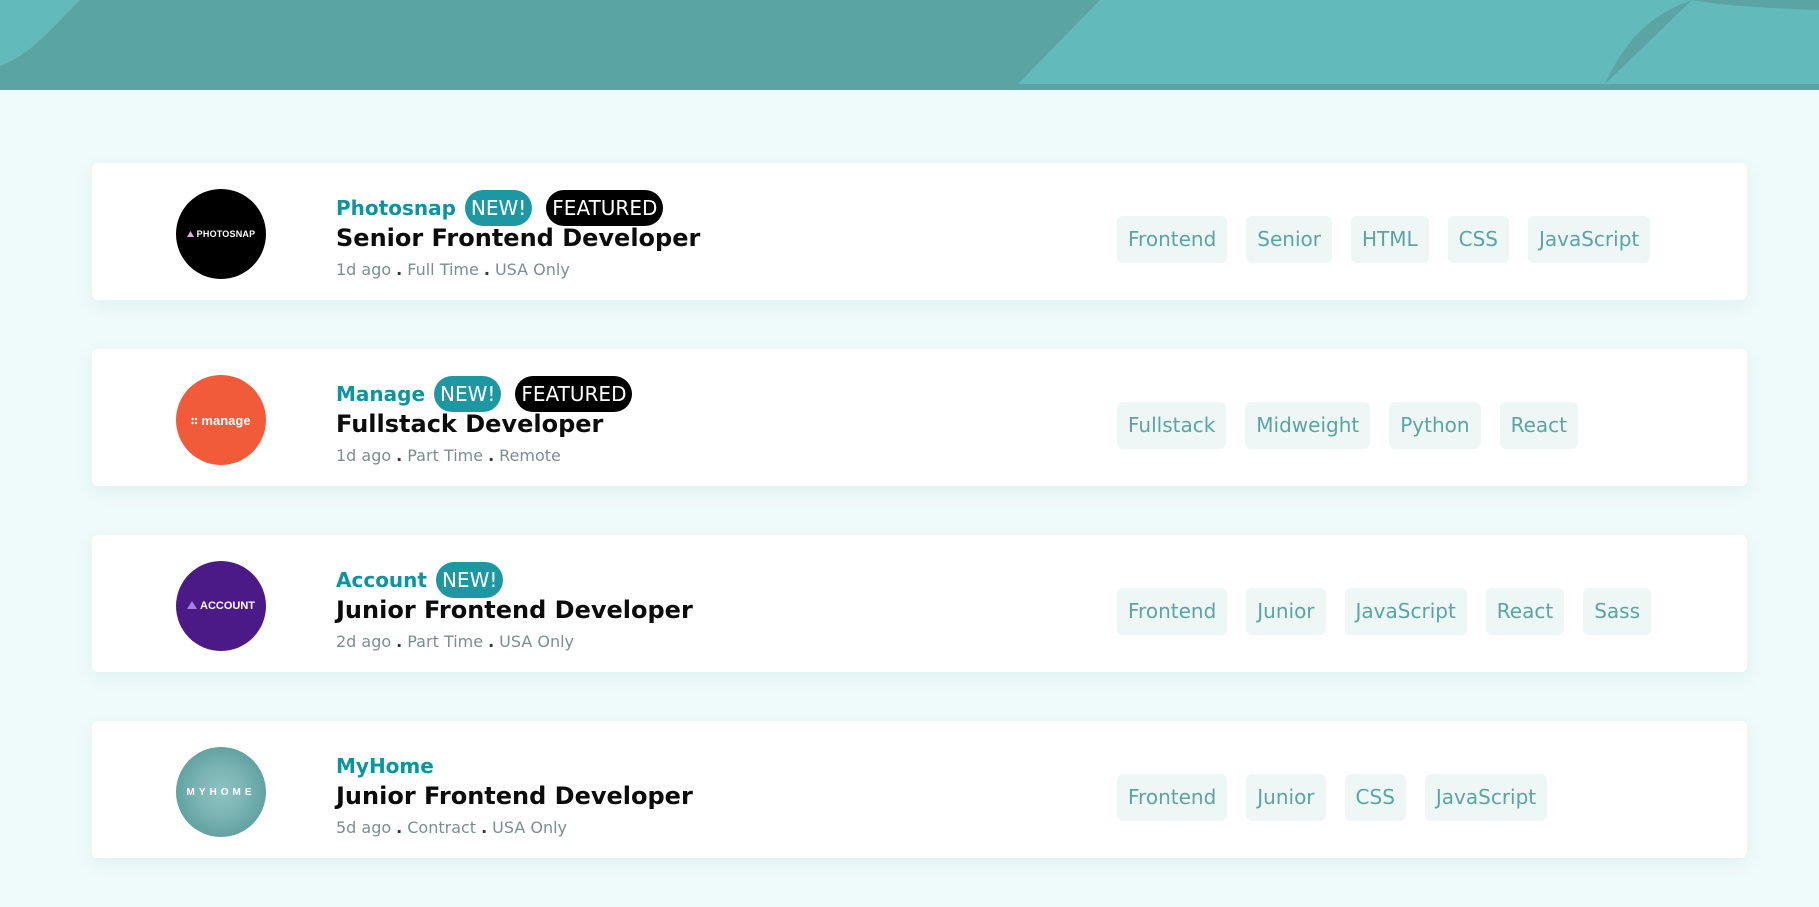 This screenshot has width=1819, height=907. What do you see at coordinates (385, 766) in the screenshot?
I see `company-name: MyHome` at bounding box center [385, 766].